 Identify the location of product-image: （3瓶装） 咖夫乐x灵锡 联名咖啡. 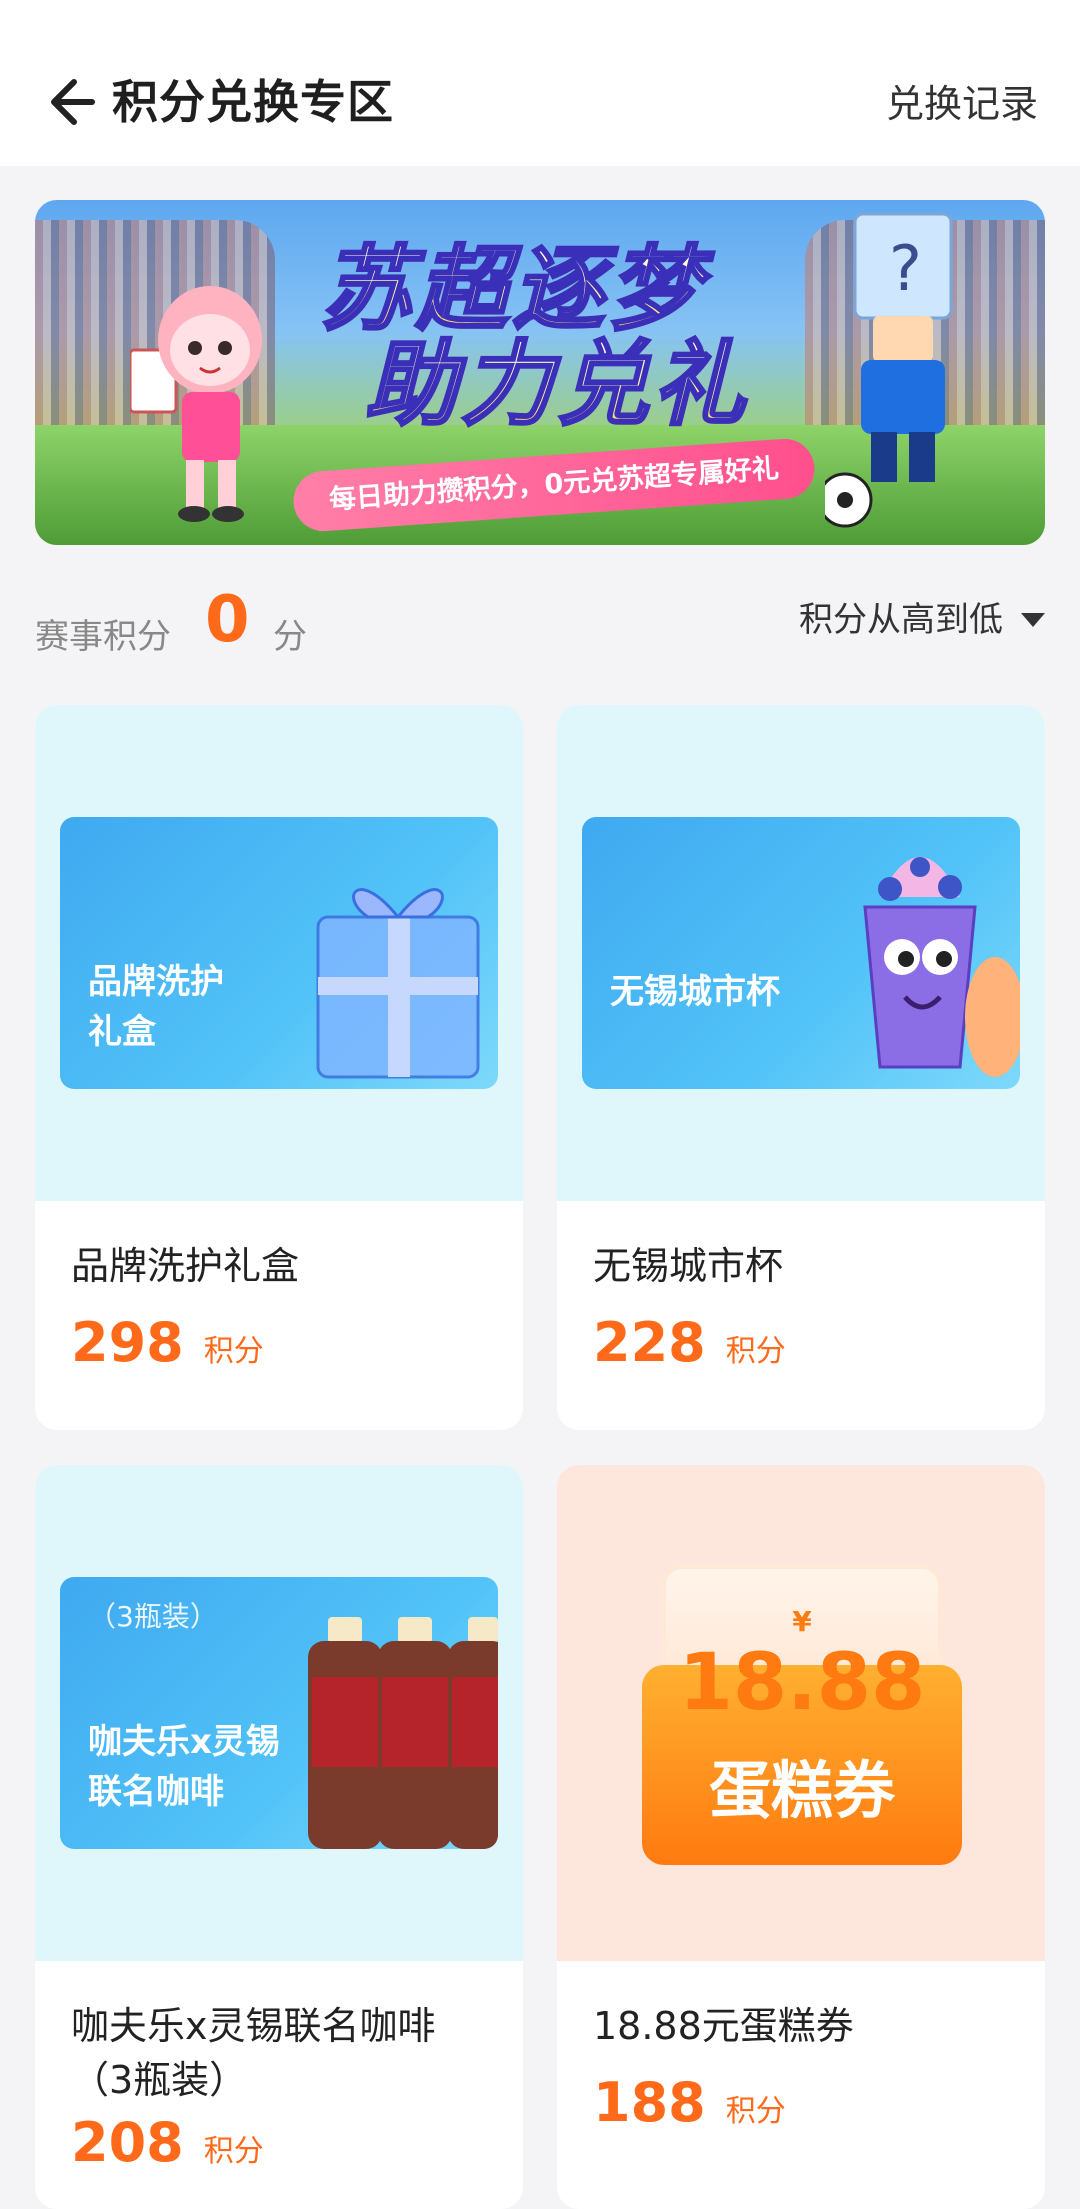
(279, 1713).